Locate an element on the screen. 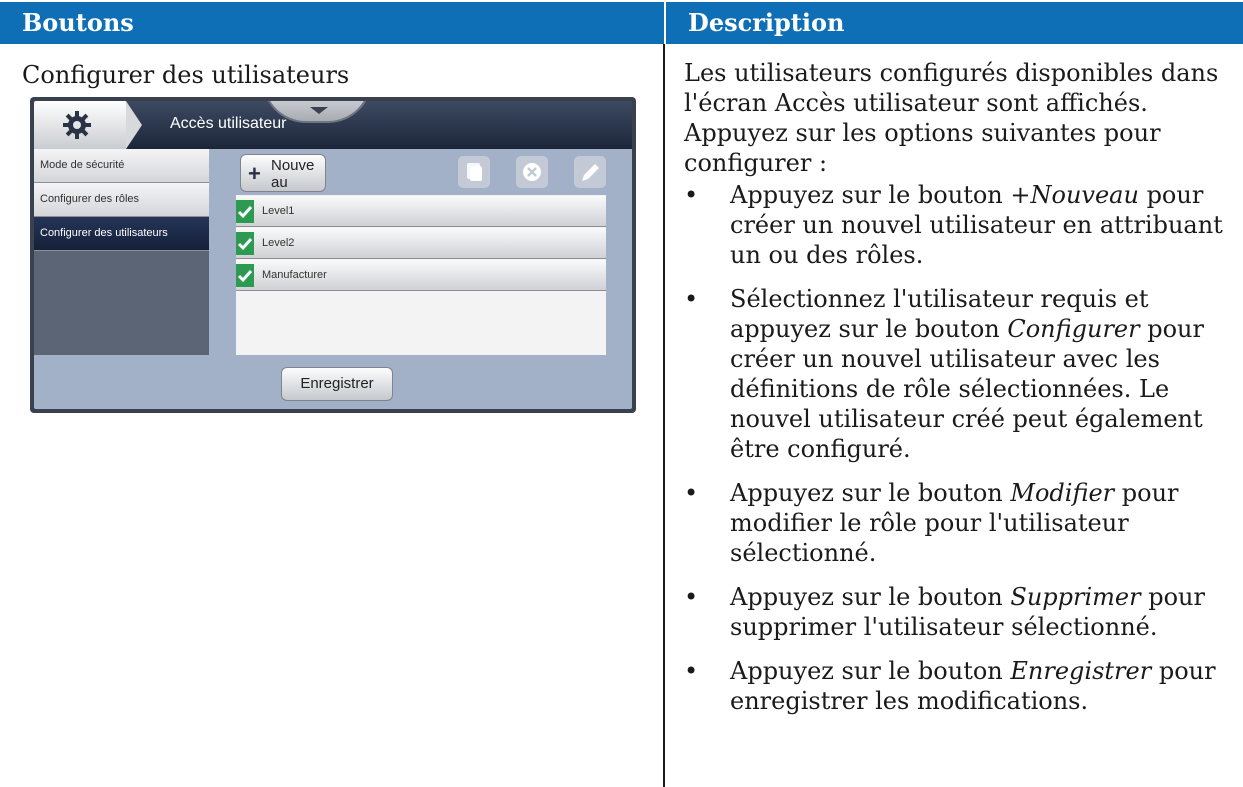  toolbar: + Nouve au is located at coordinates (434, 172).